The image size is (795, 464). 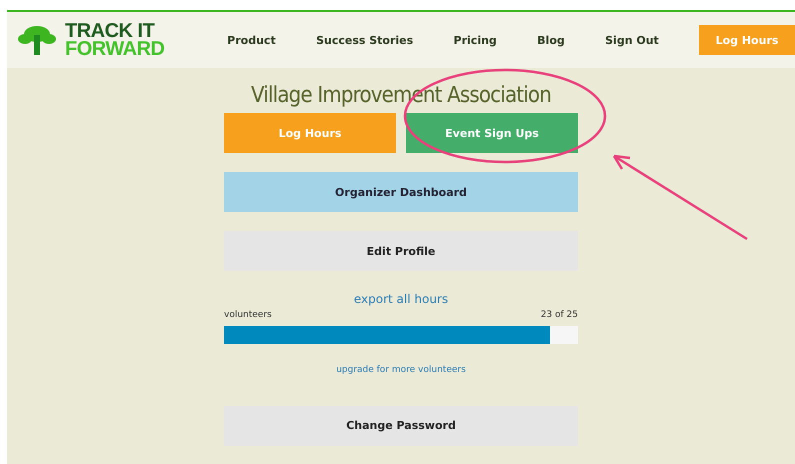 What do you see at coordinates (114, 49) in the screenshot?
I see `logo-text: FORWARD` at bounding box center [114, 49].